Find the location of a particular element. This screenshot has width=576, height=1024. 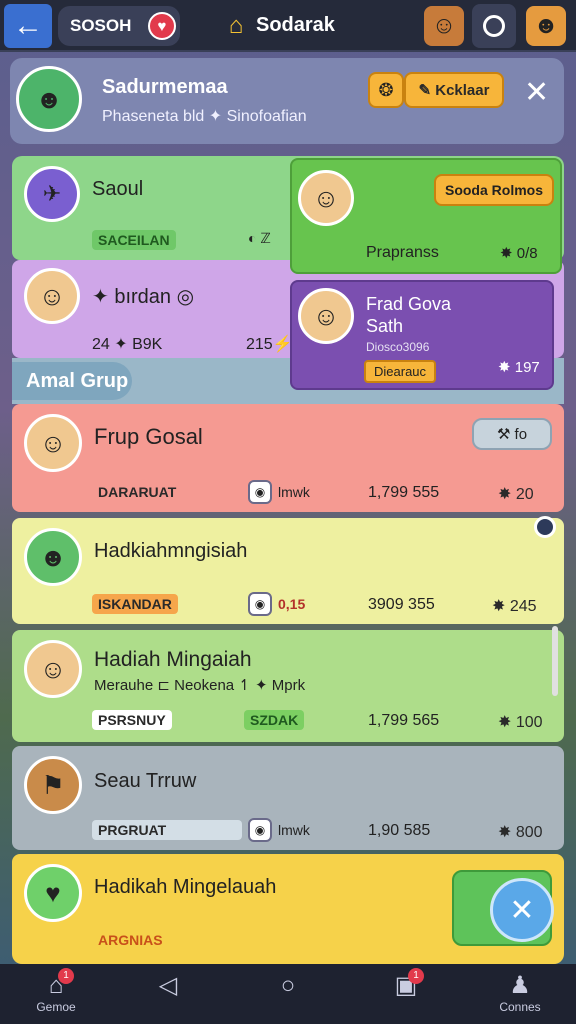

person-icon: ♟ is located at coordinates (520, 985).